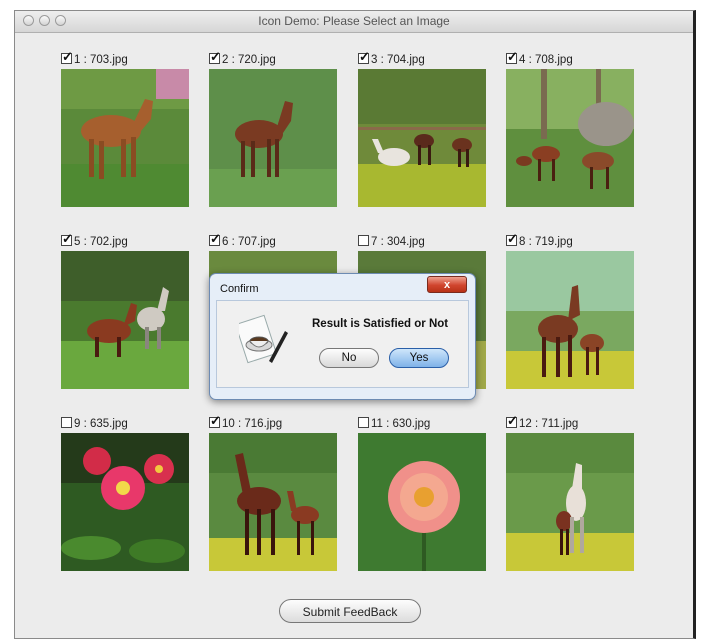 Image resolution: width=702 pixels, height=640 pixels. Describe the element at coordinates (101, 60) in the screenshot. I see `image-label-1: 1 : 703.jpg` at that location.